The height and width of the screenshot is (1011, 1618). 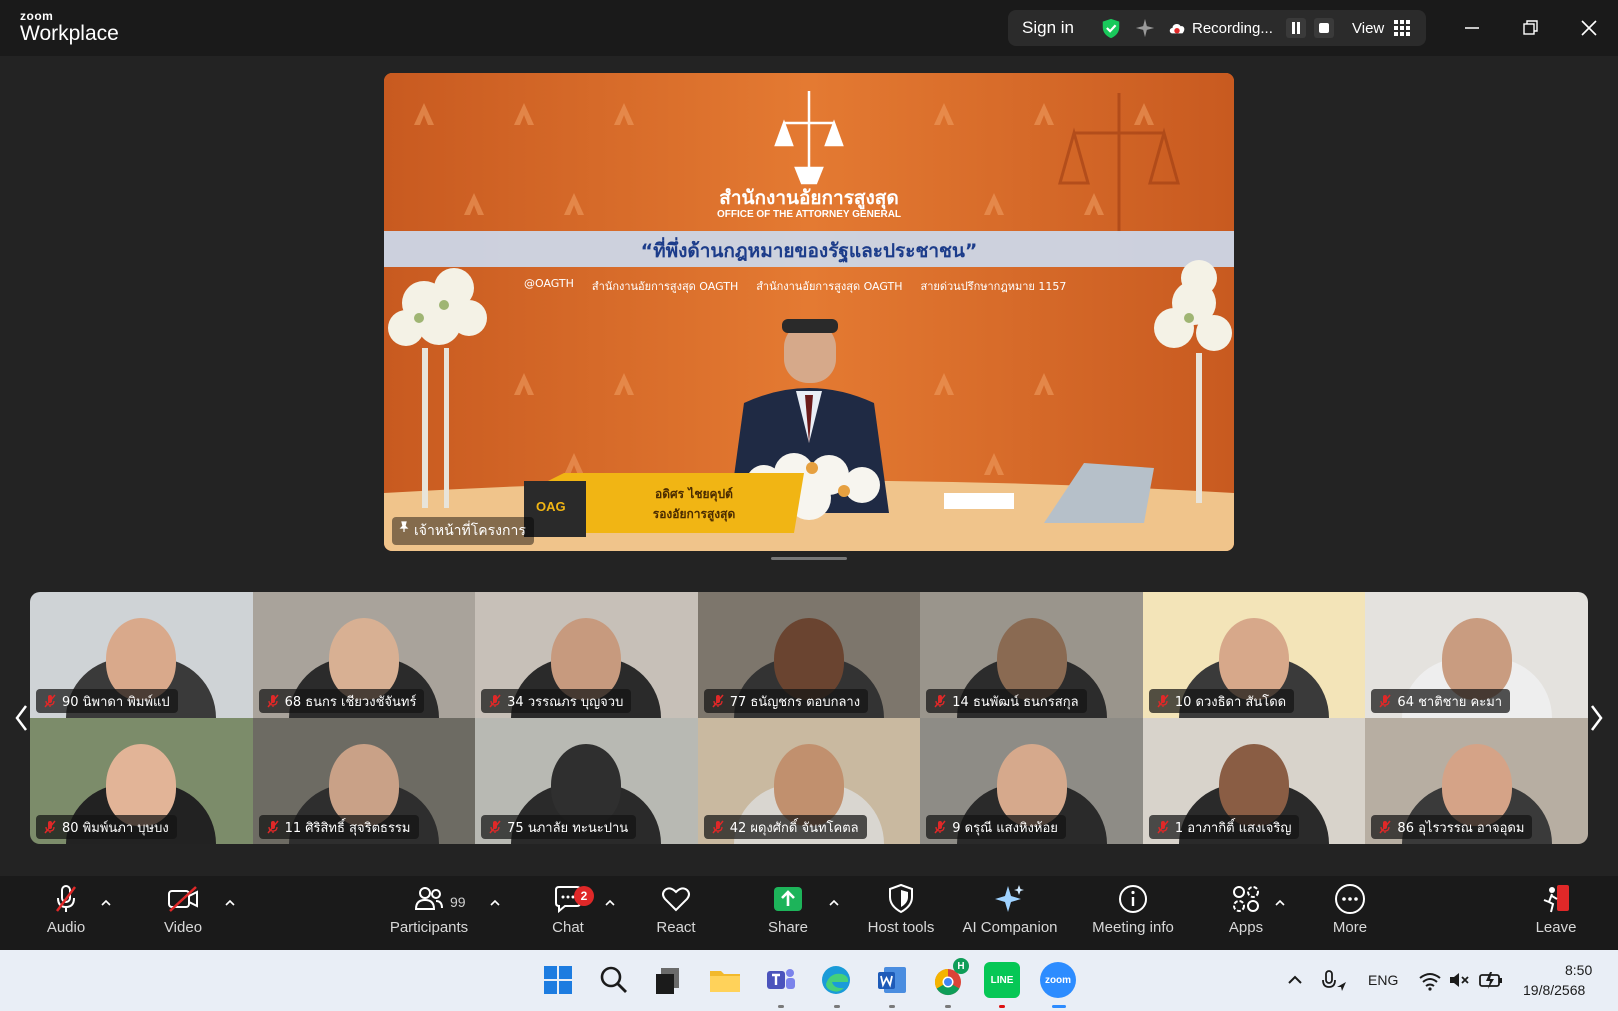 What do you see at coordinates (795, 702) in the screenshot?
I see `participant-name: 77 ธนัญชกร ตอบกลาง` at bounding box center [795, 702].